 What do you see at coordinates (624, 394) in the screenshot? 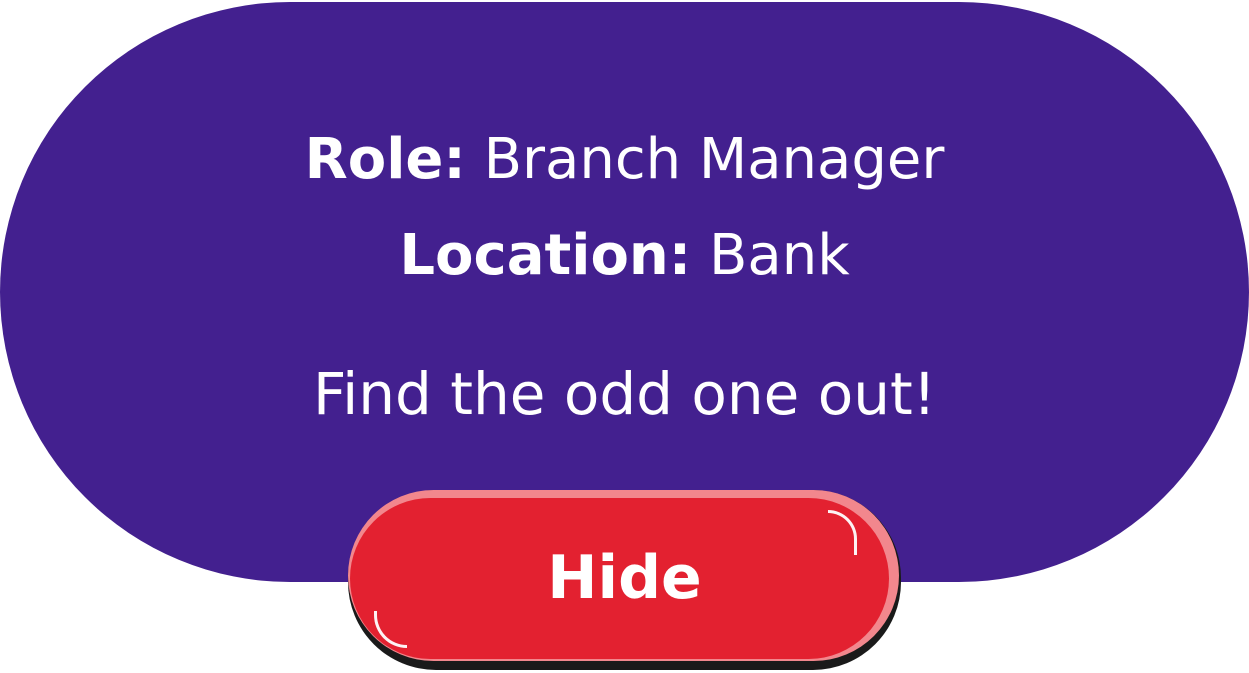
I see `instruction-text: Find the odd one out!` at bounding box center [624, 394].